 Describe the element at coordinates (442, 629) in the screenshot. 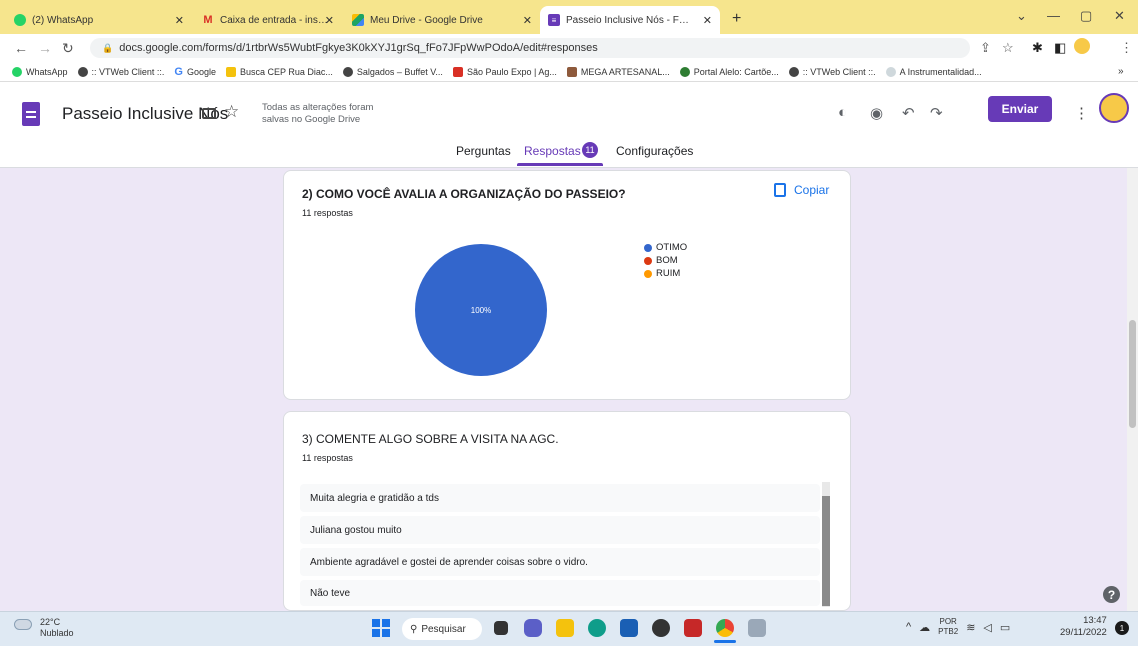

I see `taskbar-search: ⚲ Pesquisar` at that location.